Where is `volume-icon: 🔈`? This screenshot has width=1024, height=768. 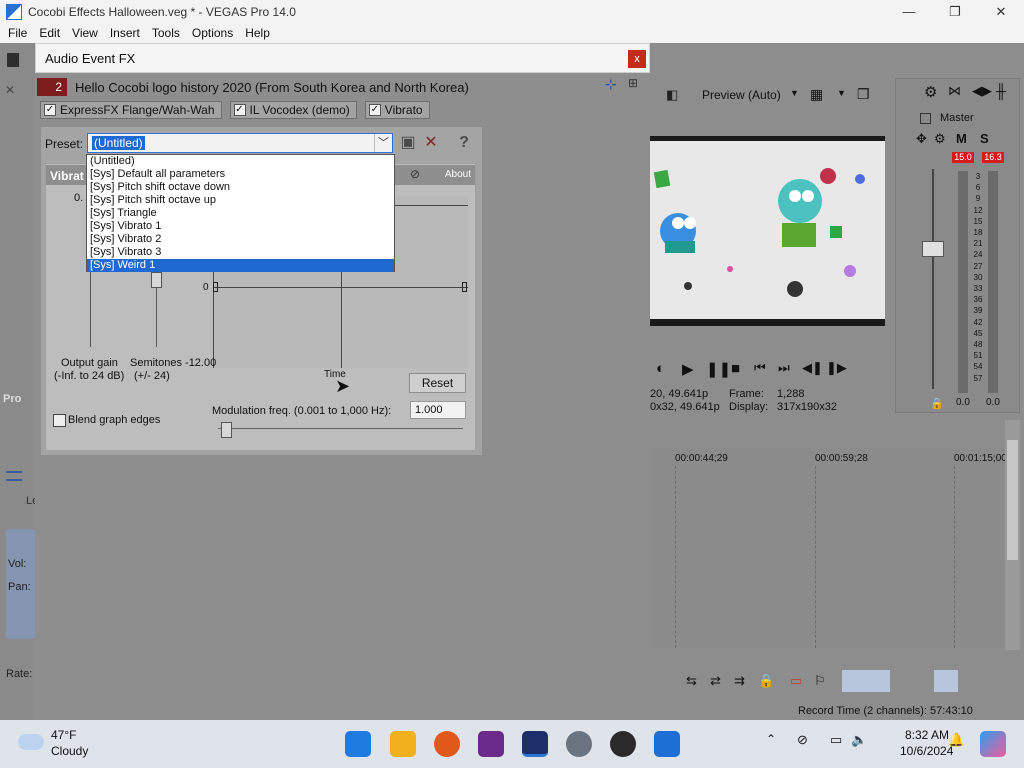 volume-icon: 🔈 is located at coordinates (859, 740).